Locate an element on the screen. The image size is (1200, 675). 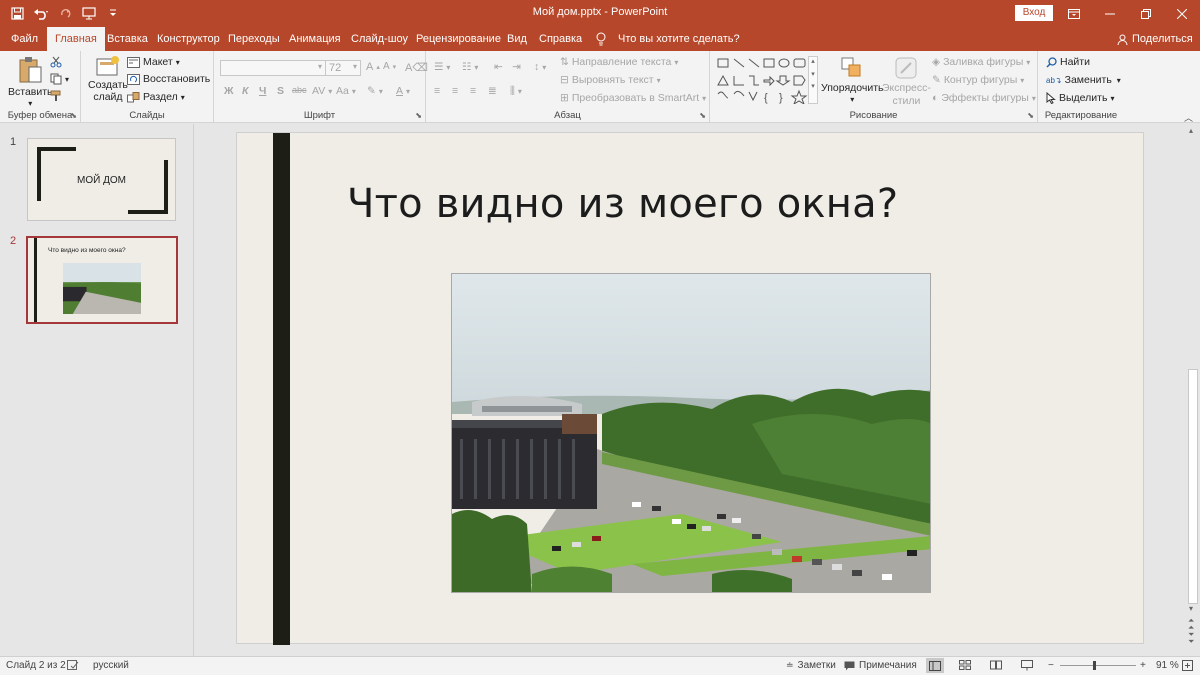
underline-button: Ч is located at coordinates (262, 91).